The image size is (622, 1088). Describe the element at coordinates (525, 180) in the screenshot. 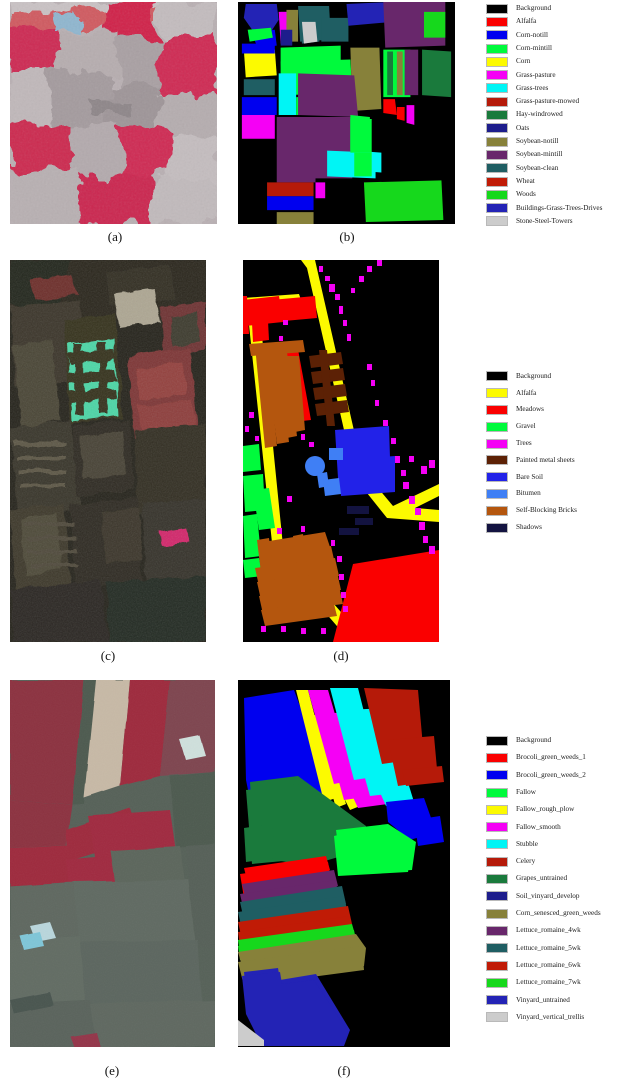

I see `legend-label: Wheat` at that location.